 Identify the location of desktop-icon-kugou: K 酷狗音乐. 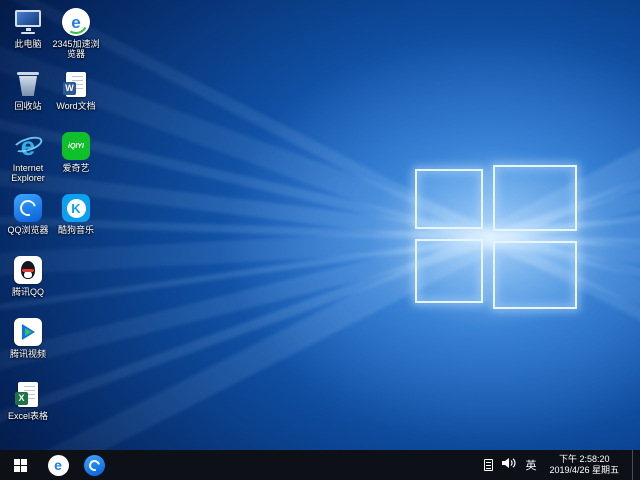
(76, 223).